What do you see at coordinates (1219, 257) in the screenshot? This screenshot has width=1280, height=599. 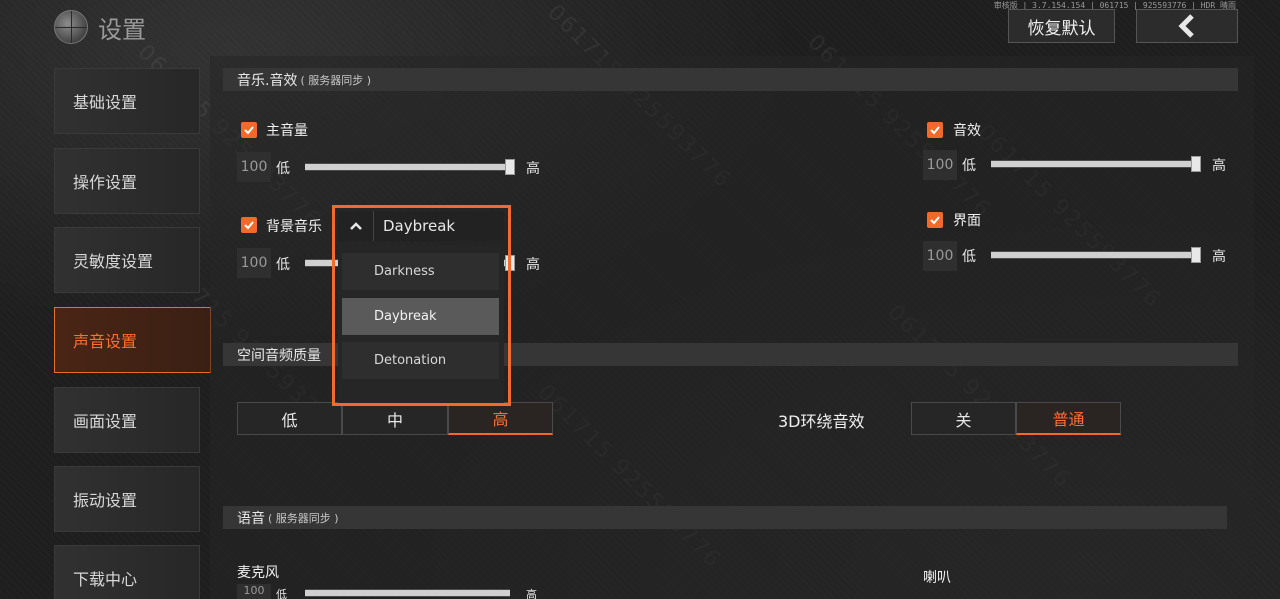 I see `ui-sound-high-label: 高` at bounding box center [1219, 257].